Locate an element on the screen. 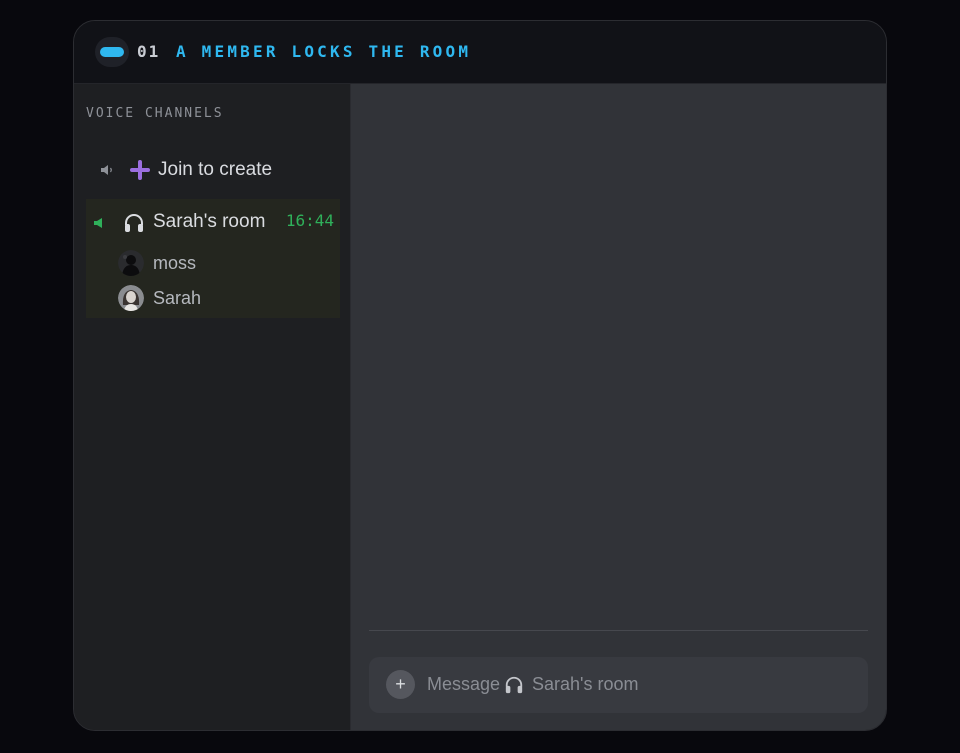 Image resolution: width=960 pixels, height=753 pixels. speaker-muted-icon is located at coordinates (106, 170).